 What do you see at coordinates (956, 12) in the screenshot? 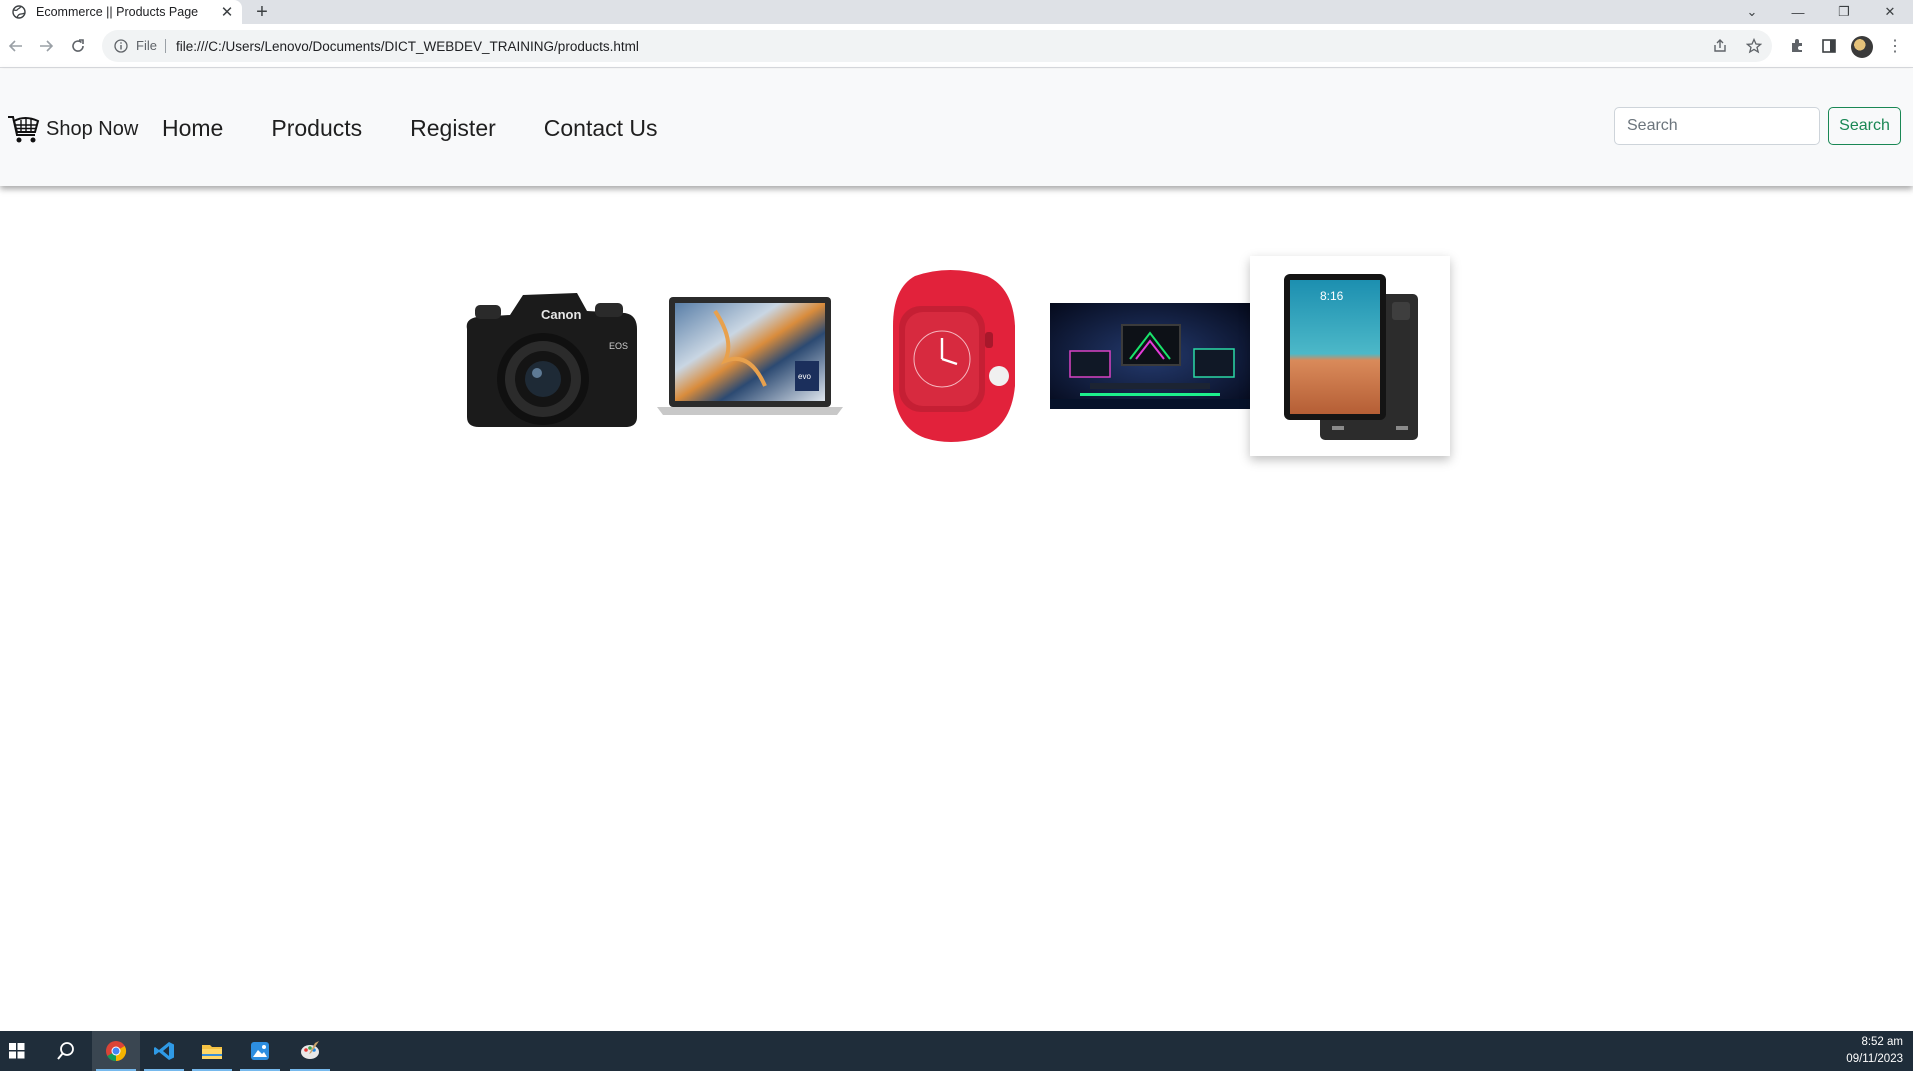
I see `browser-tab-strip: Ecommerce || Products Page ✕ + ⌄ — ❐ ✕` at bounding box center [956, 12].